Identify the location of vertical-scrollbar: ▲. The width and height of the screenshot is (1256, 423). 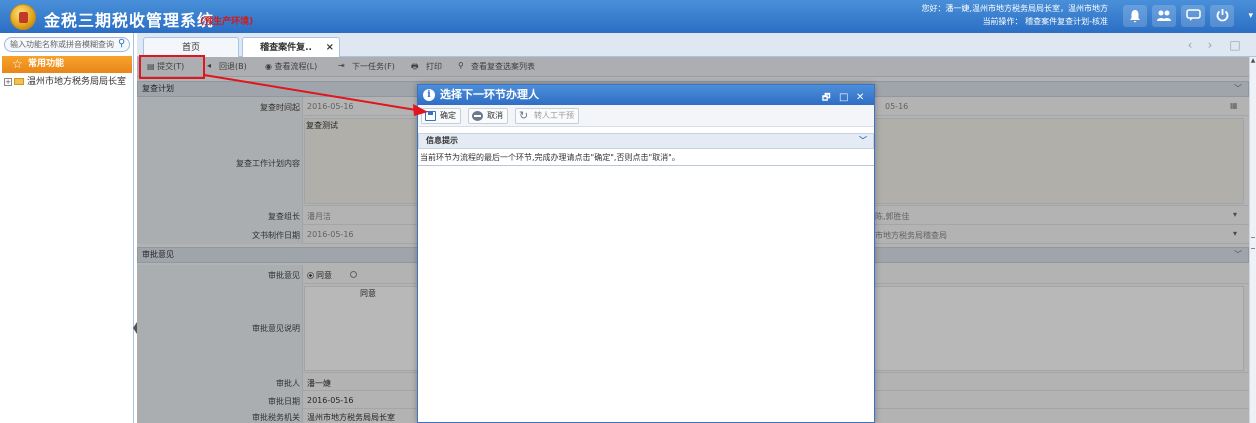
(1252, 240).